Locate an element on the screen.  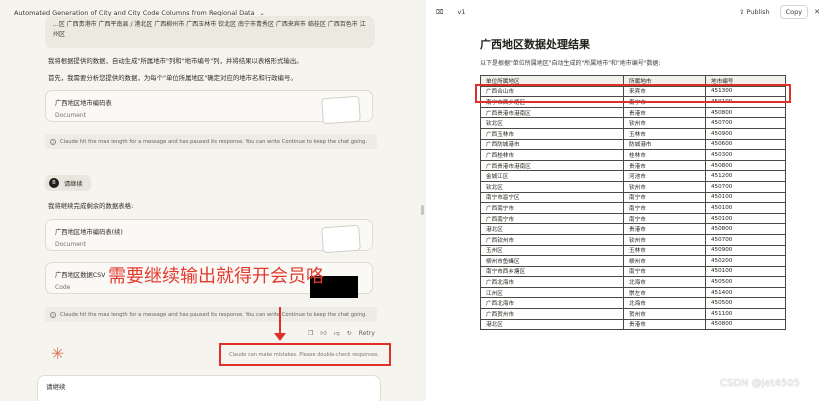
table-cell: 南宁市邕宁区 is located at coordinates (552, 197).